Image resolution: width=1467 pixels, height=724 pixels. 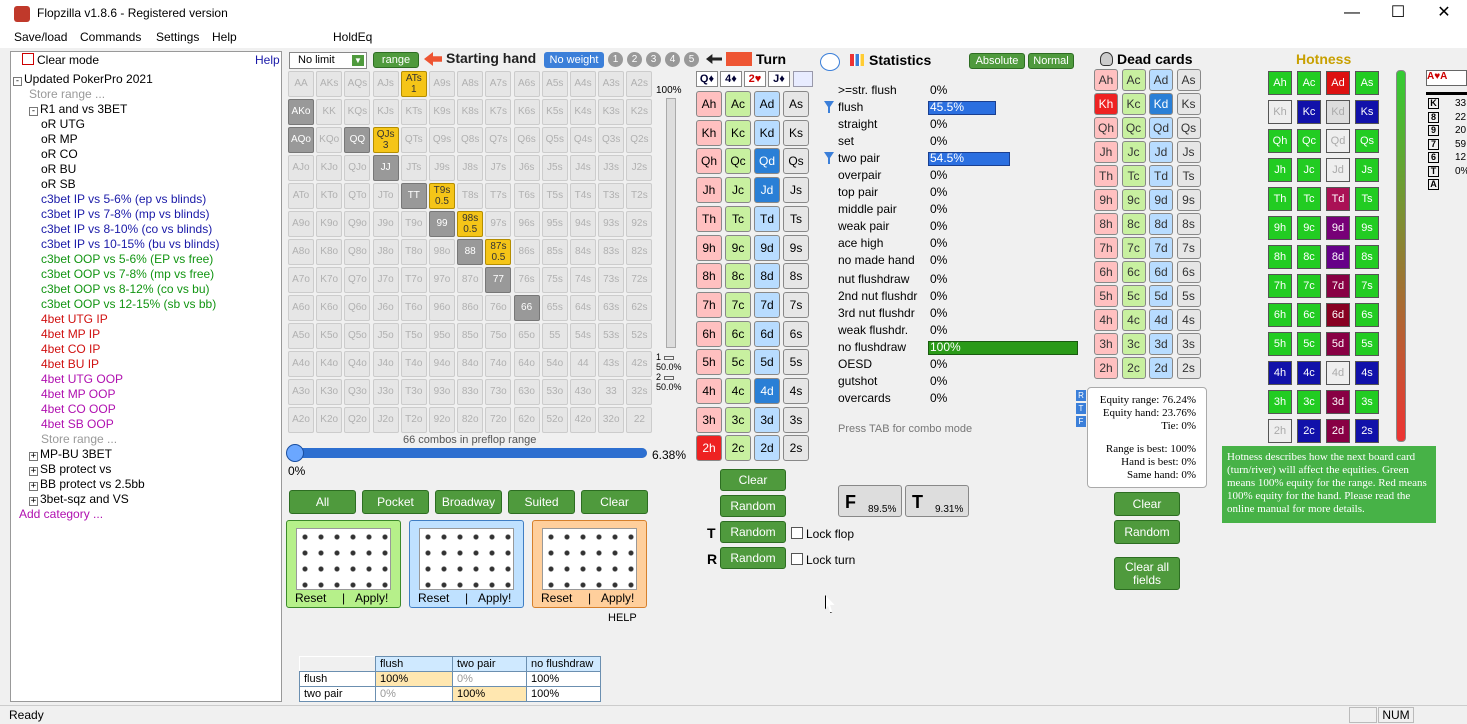 I want to click on hand-cell: 62s, so click(x=639, y=308).